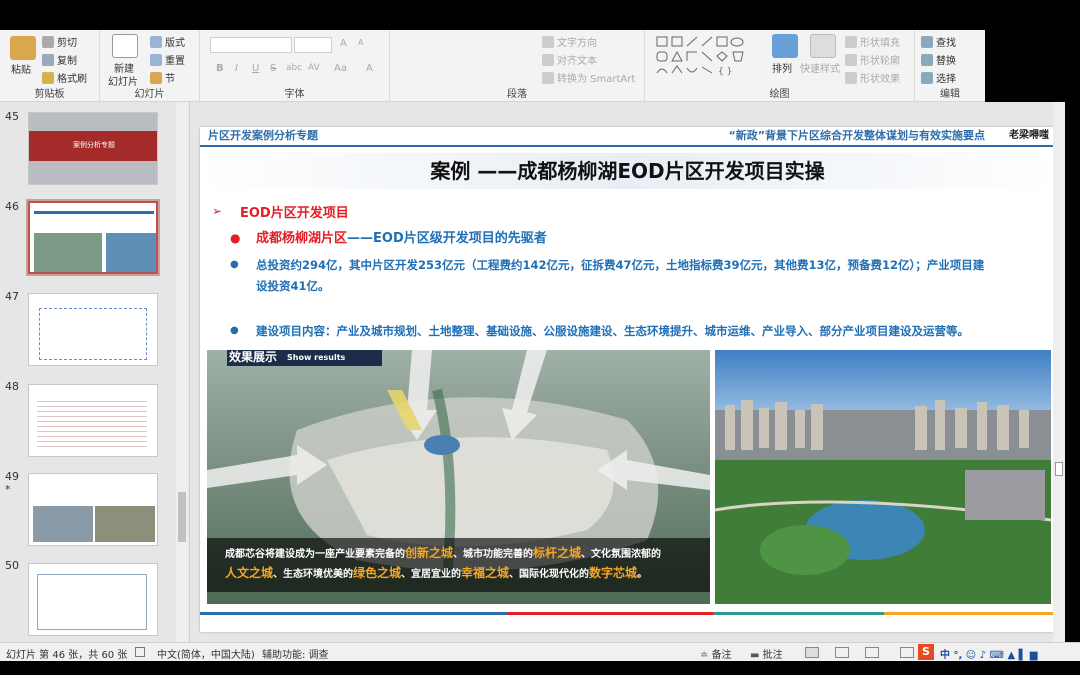 Image resolution: width=1080 pixels, height=675 pixels. I want to click on caption-highlight: 创新之城, so click(429, 553).